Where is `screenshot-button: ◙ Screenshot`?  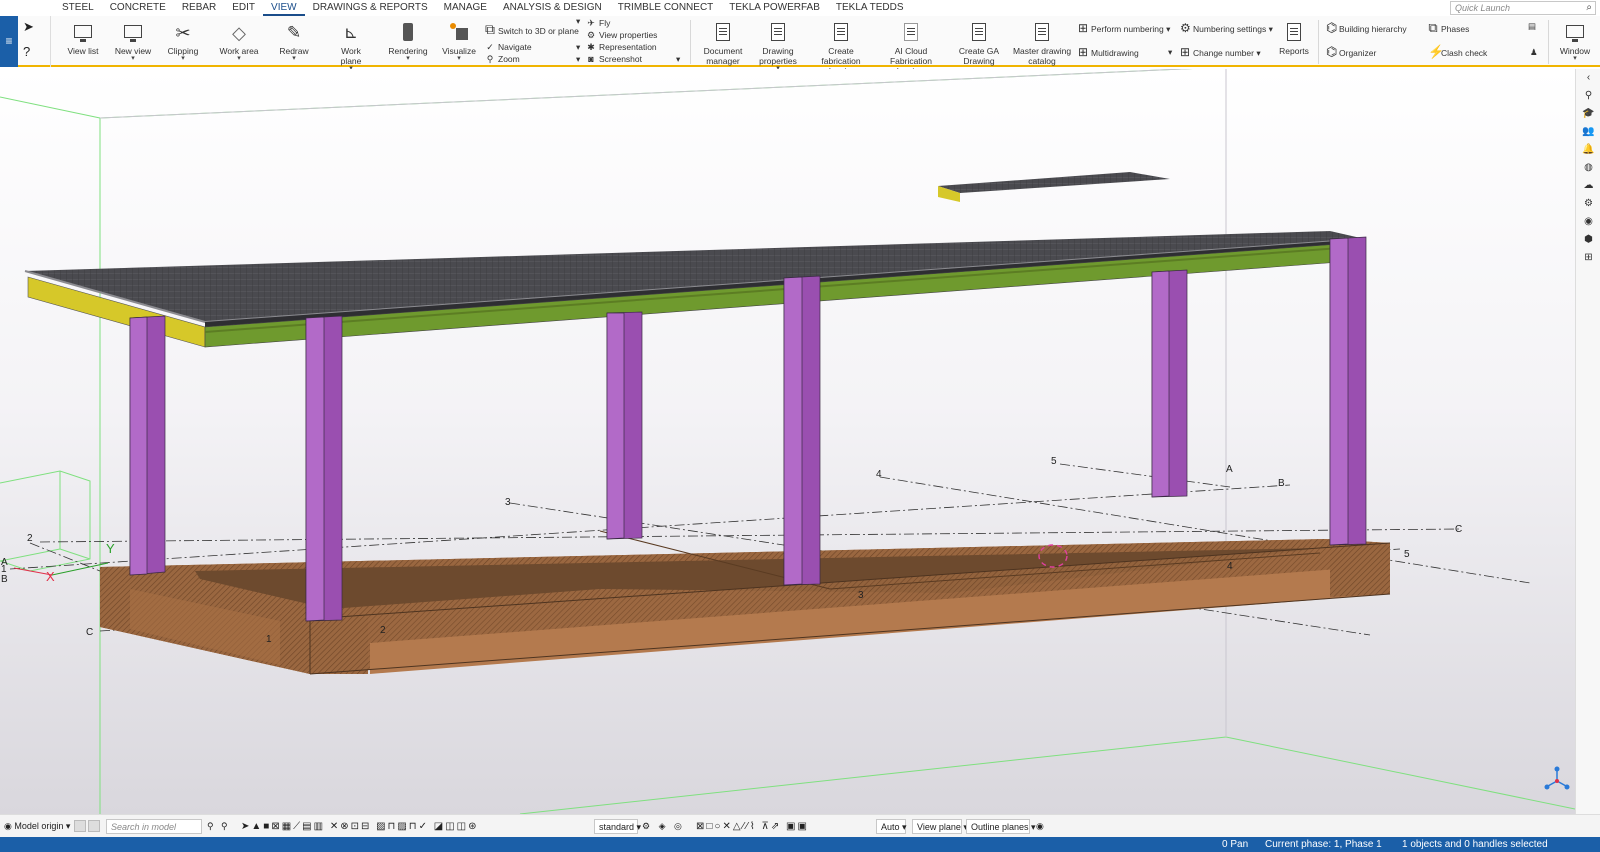
screenshot-button: ◙ Screenshot is located at coordinates (614, 59).